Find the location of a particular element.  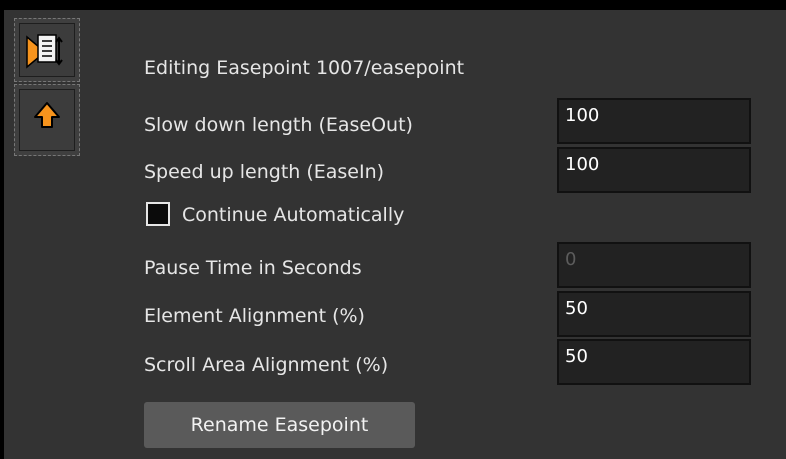

toggle-script-button is located at coordinates (47, 50).